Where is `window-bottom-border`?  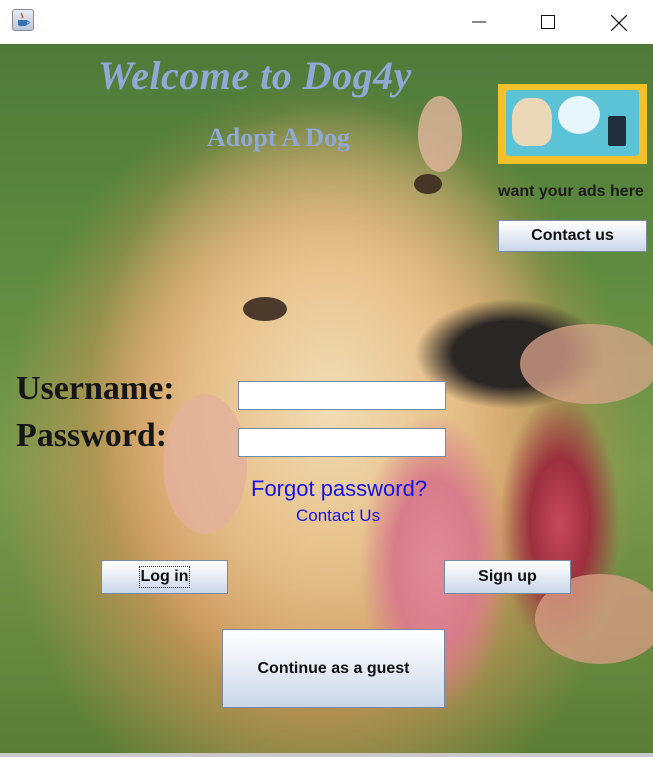
window-bottom-border is located at coordinates (326, 755).